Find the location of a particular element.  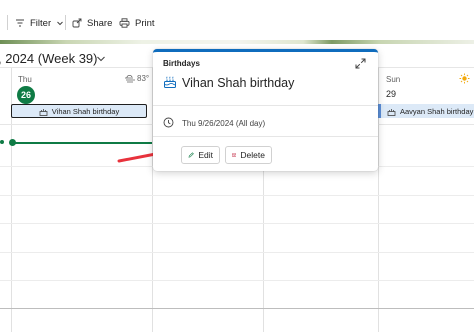

clock-icon is located at coordinates (168, 122).